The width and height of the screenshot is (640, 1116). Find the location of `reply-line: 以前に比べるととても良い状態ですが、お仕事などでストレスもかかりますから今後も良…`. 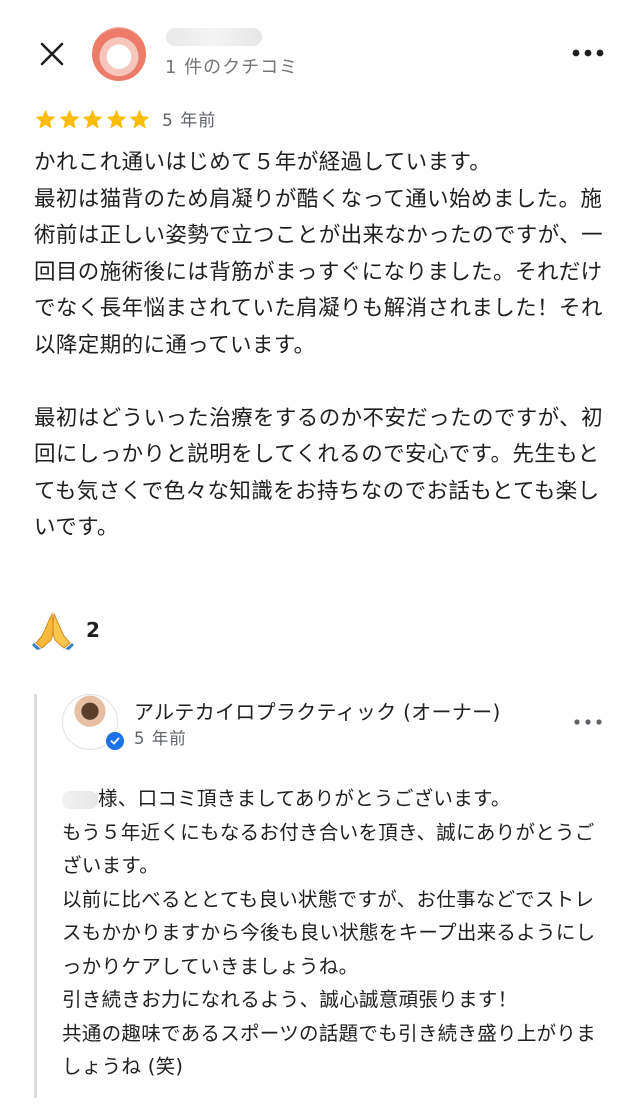

reply-line: 以前に比べるととても良い状態ですが、お仕事などでストレスもかかりますから今後も良… is located at coordinates (329, 932).